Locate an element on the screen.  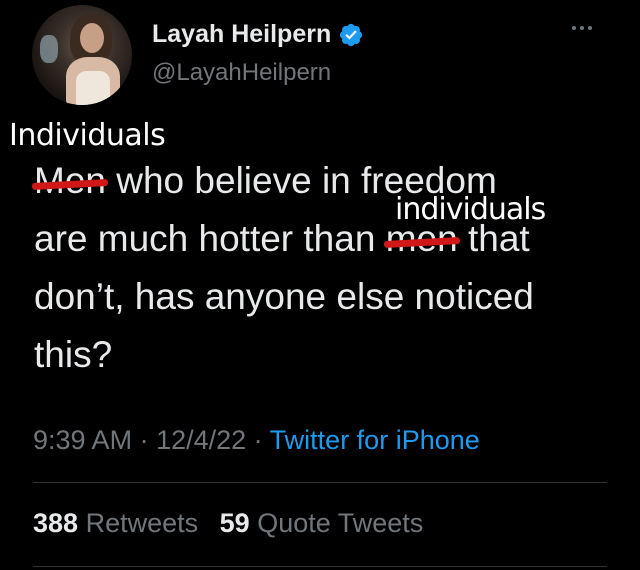
more-dots-icon is located at coordinates (582, 28).